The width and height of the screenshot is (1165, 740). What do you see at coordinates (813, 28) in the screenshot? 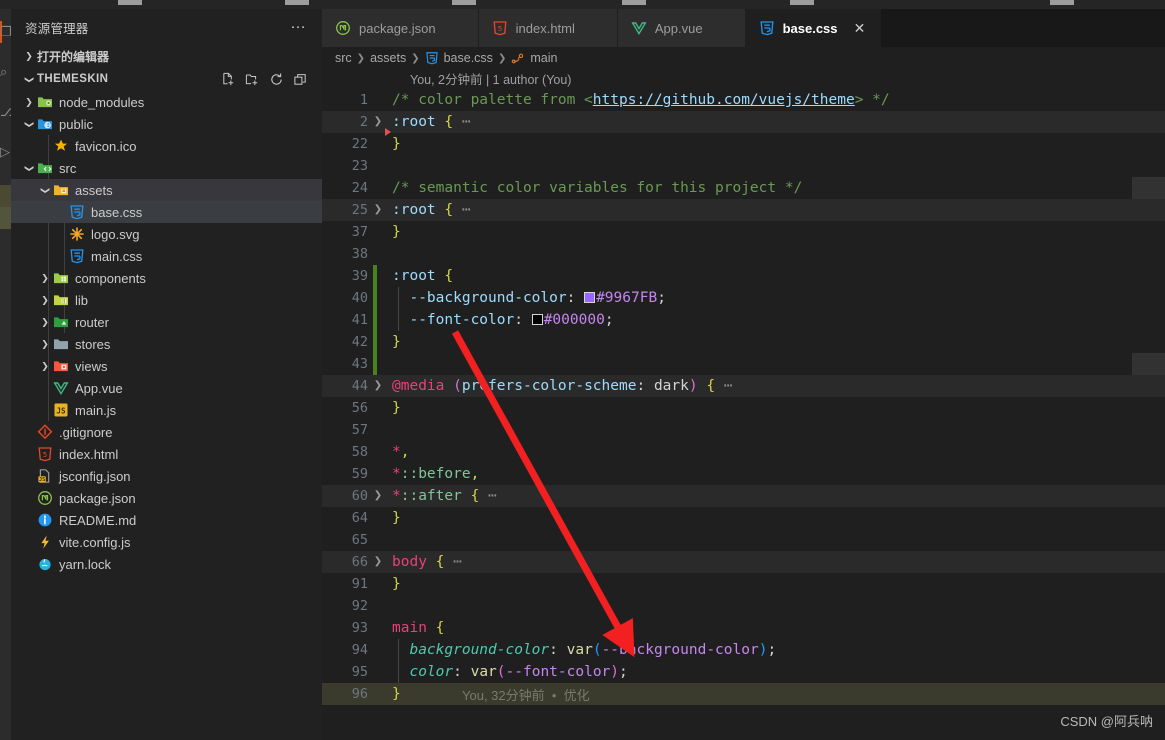
I see `tab-base.css: base.css ✕` at bounding box center [813, 28].